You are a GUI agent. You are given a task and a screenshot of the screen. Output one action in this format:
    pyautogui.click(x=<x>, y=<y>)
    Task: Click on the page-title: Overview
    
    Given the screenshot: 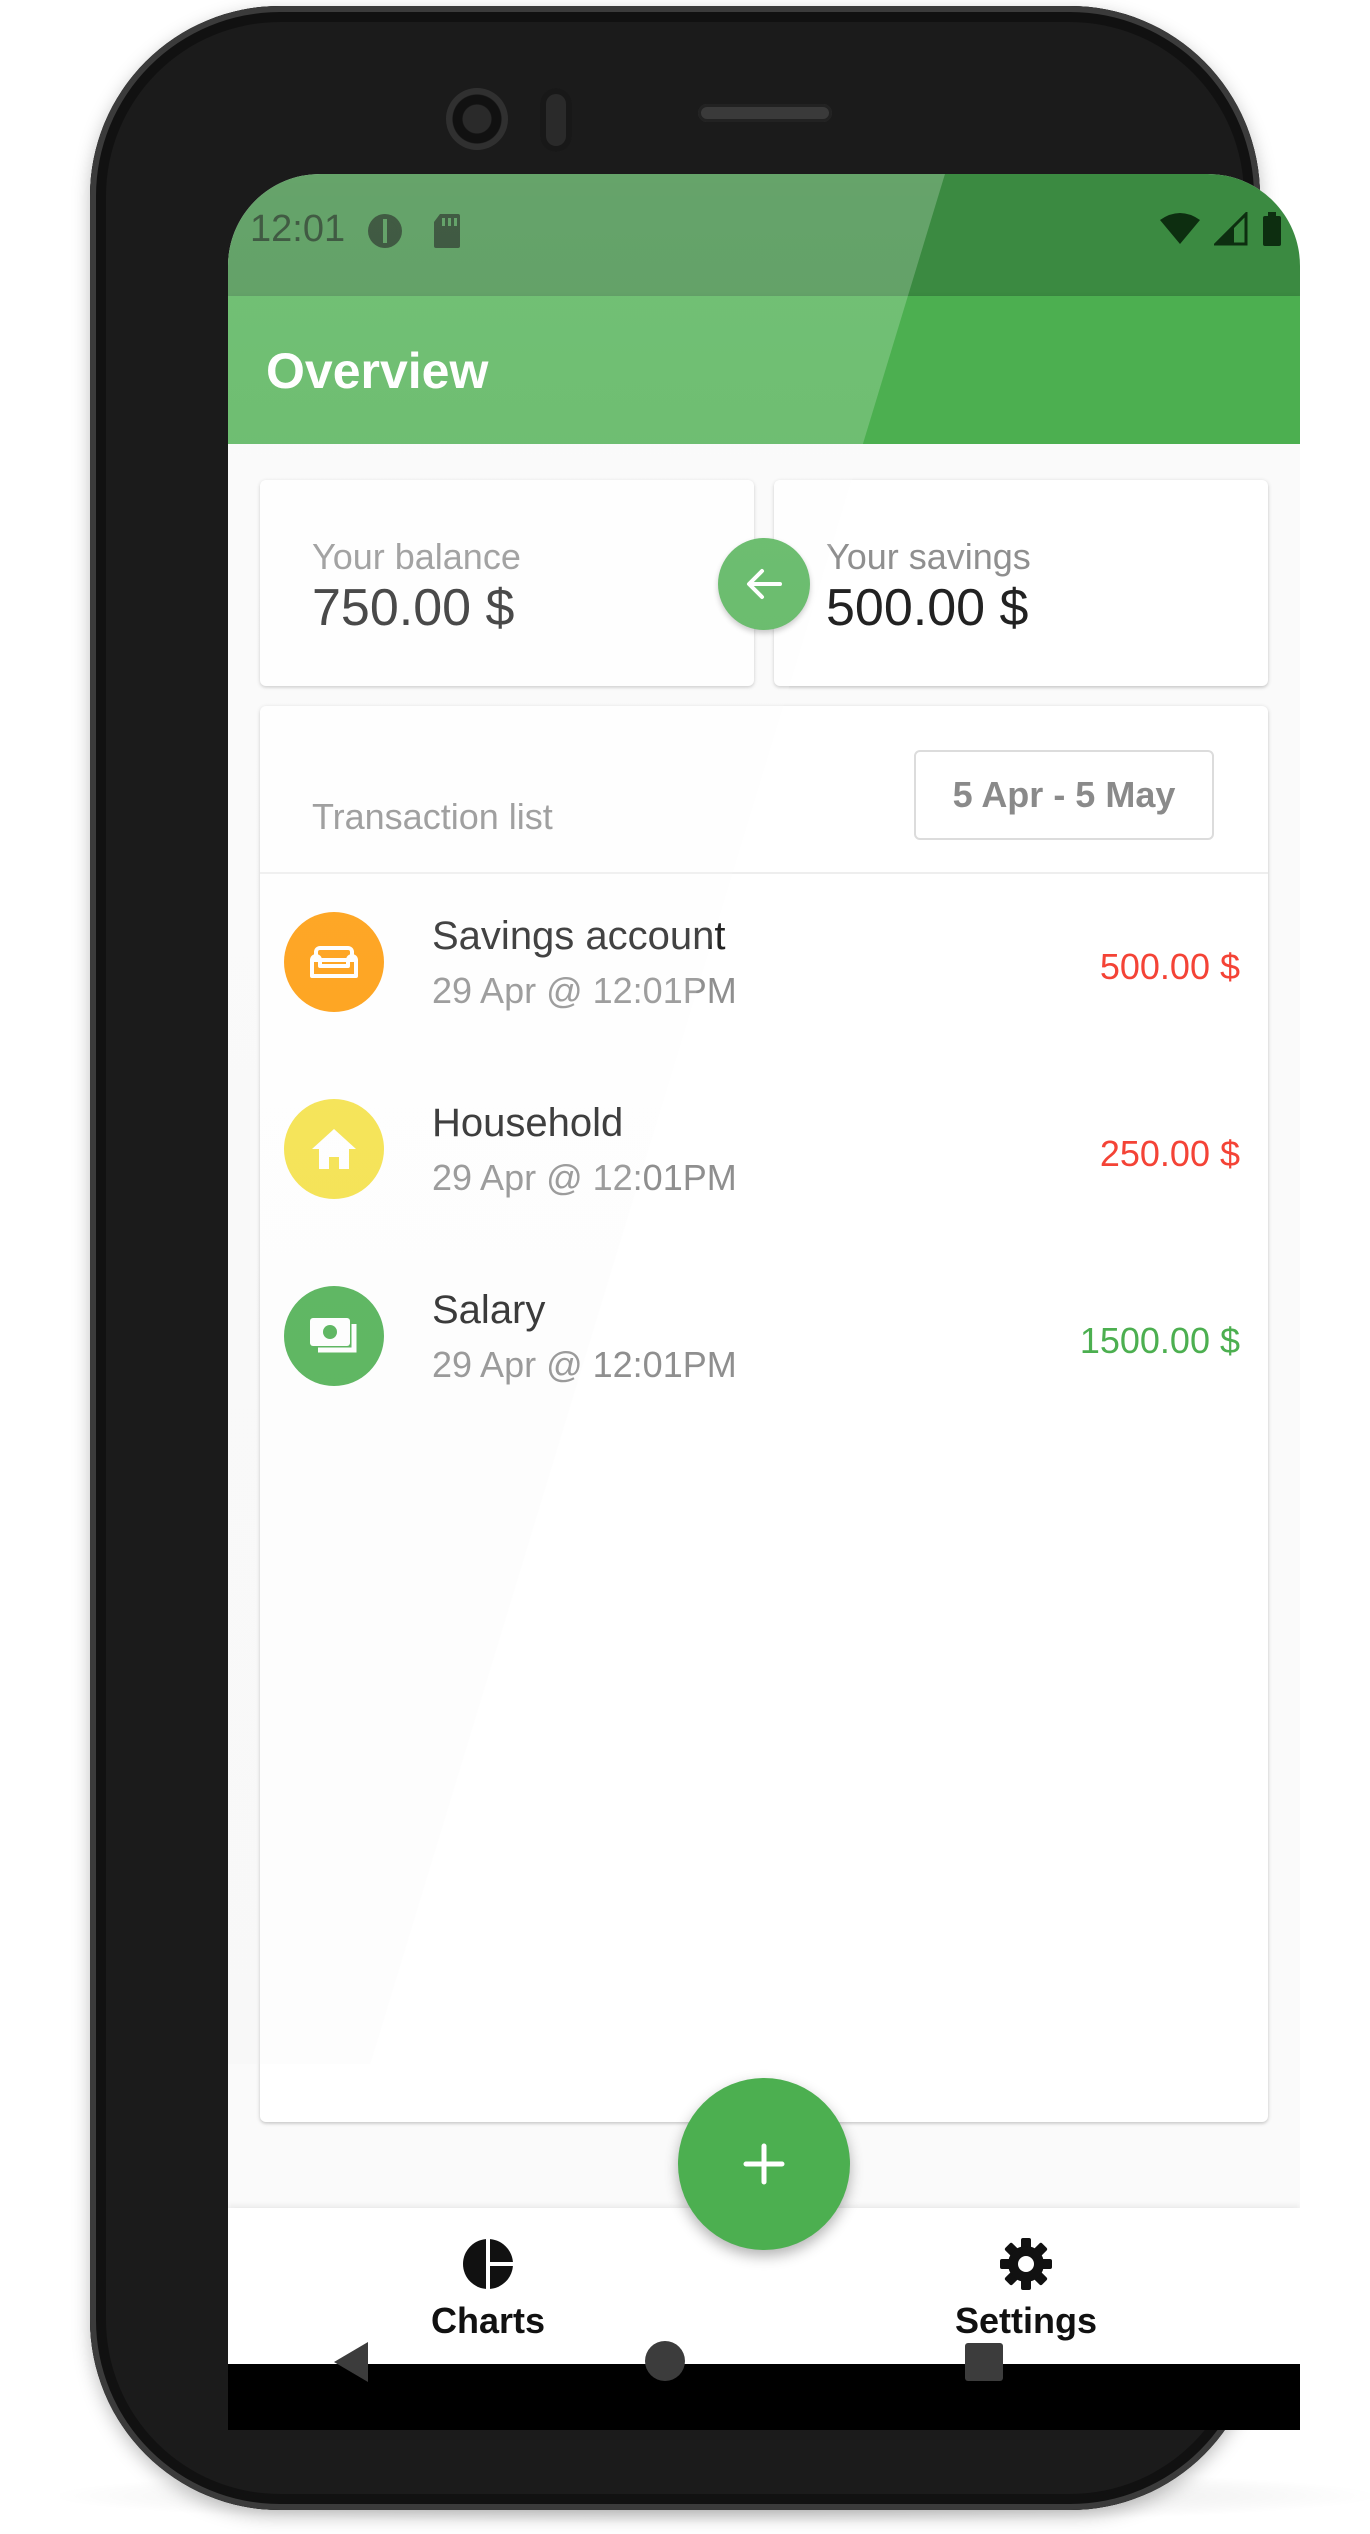 What is the action you would take?
    pyautogui.click(x=377, y=371)
    